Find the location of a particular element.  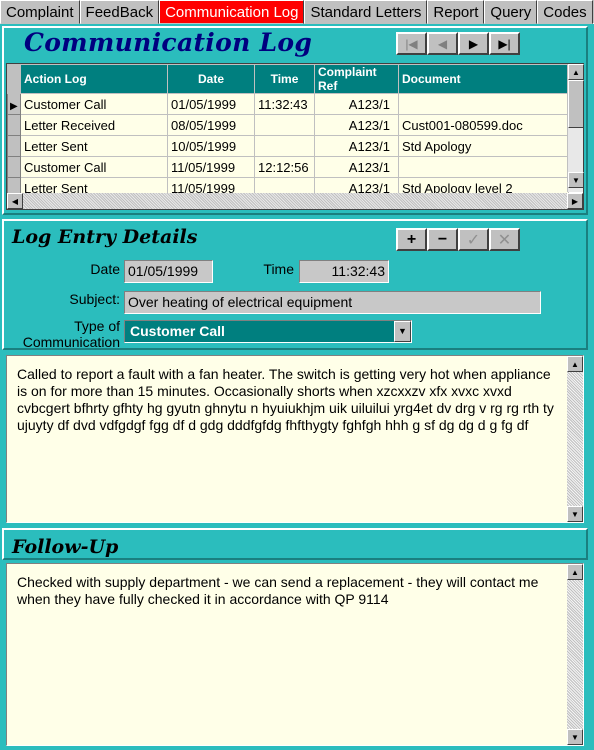

plus-icon: + is located at coordinates (411, 239).